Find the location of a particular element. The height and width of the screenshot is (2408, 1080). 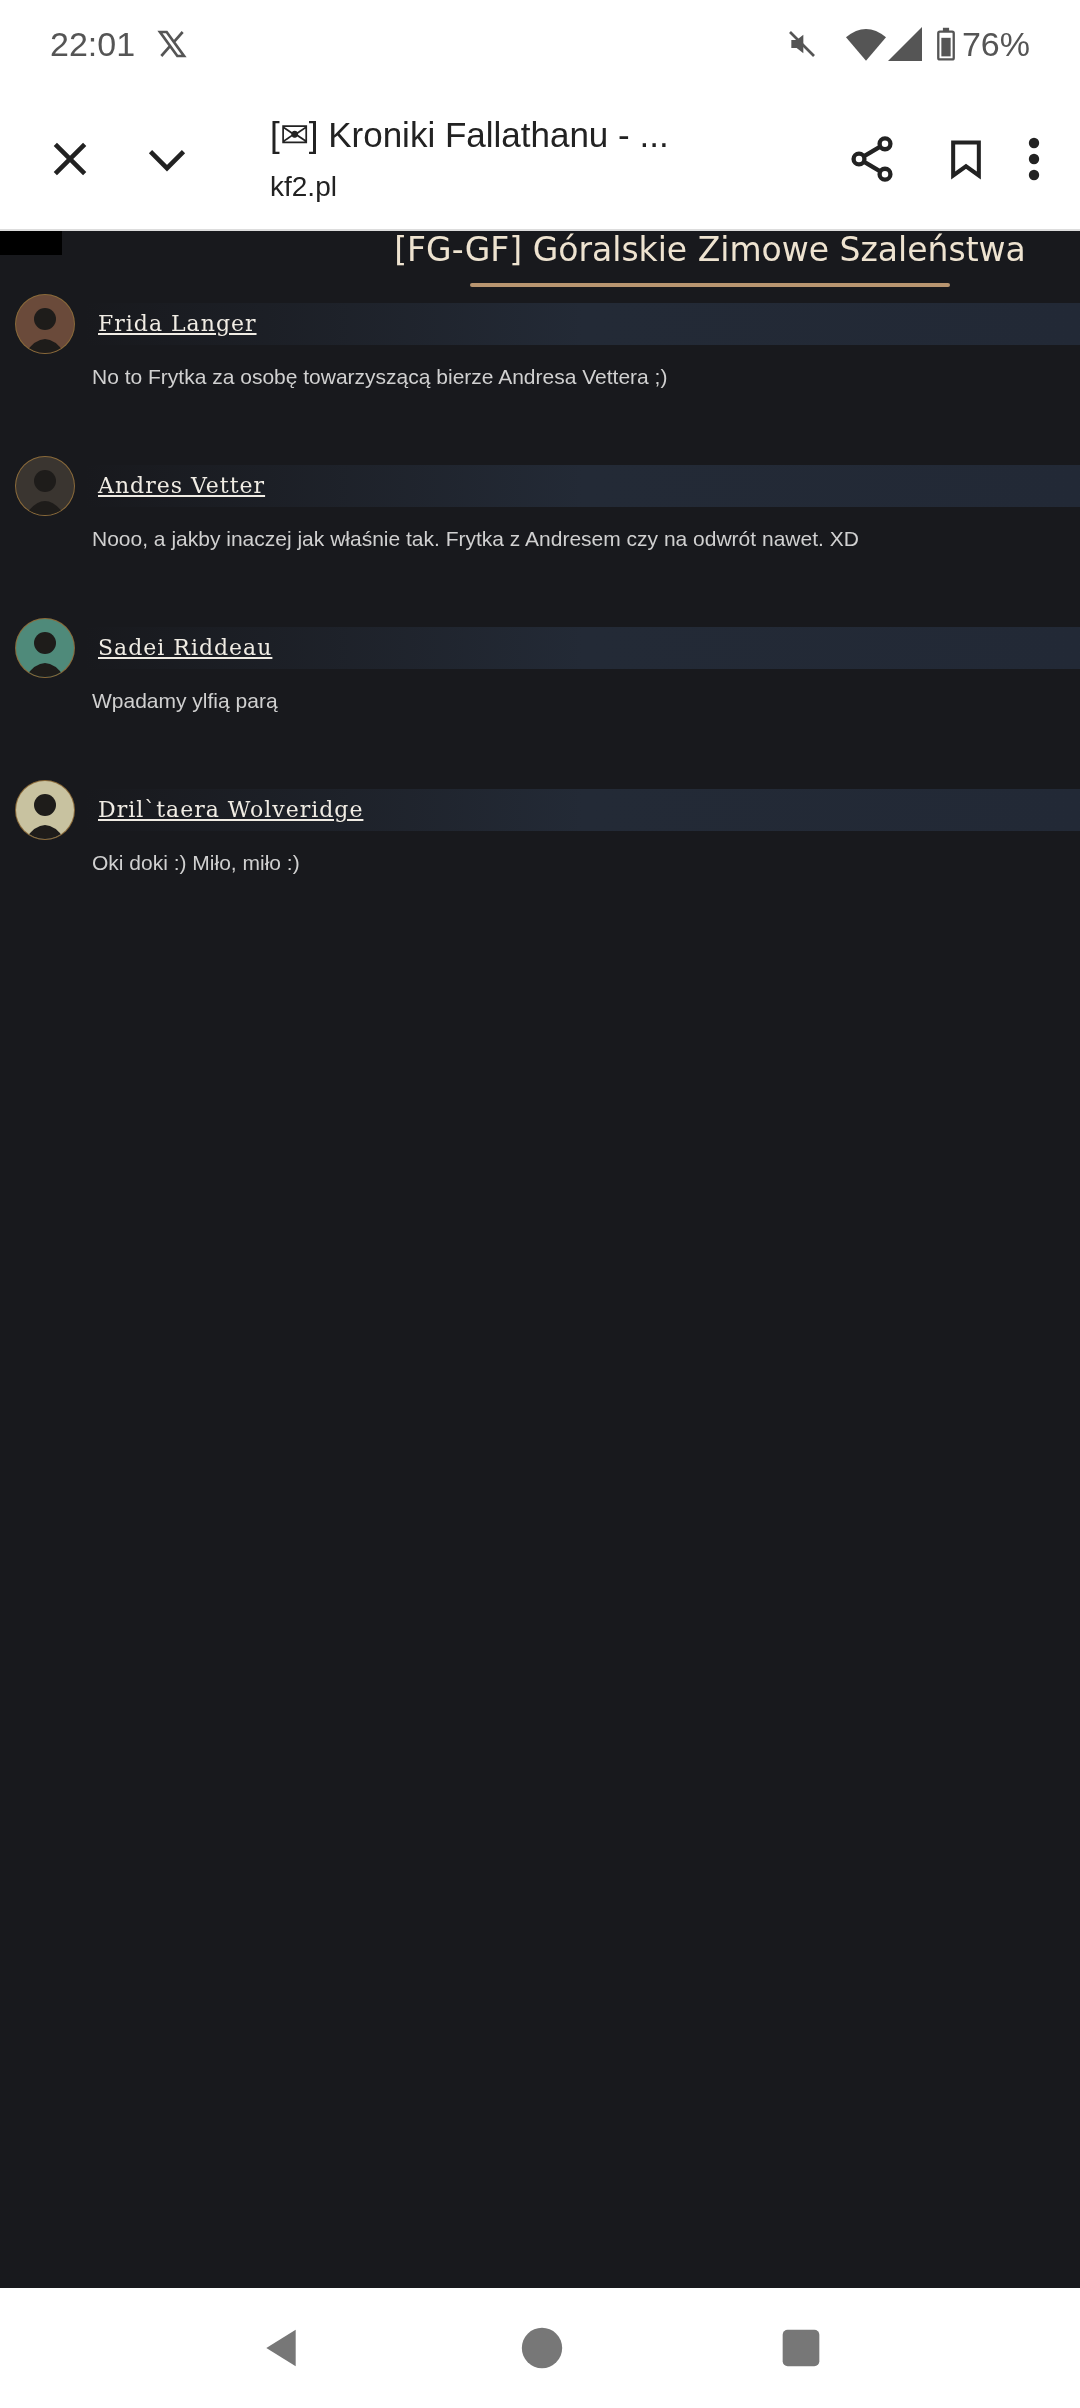

author-link: Frida Langer is located at coordinates (177, 323).